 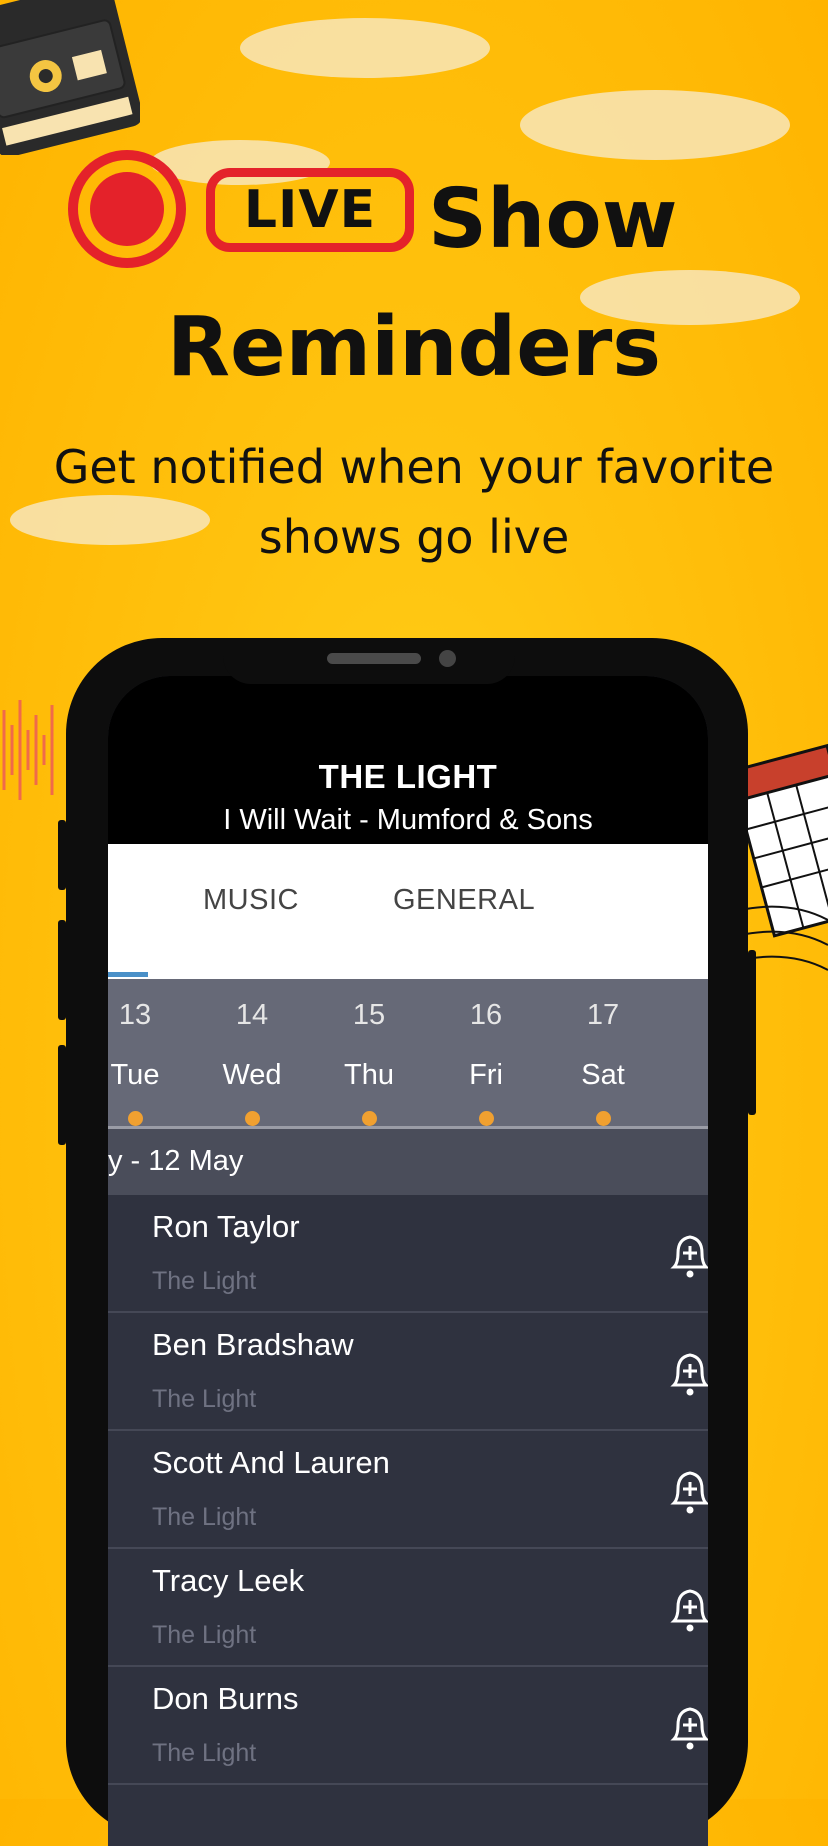 I want to click on player-header: THE LIGHT I Will Wait - Mumford & Sons, so click(x=408, y=760).